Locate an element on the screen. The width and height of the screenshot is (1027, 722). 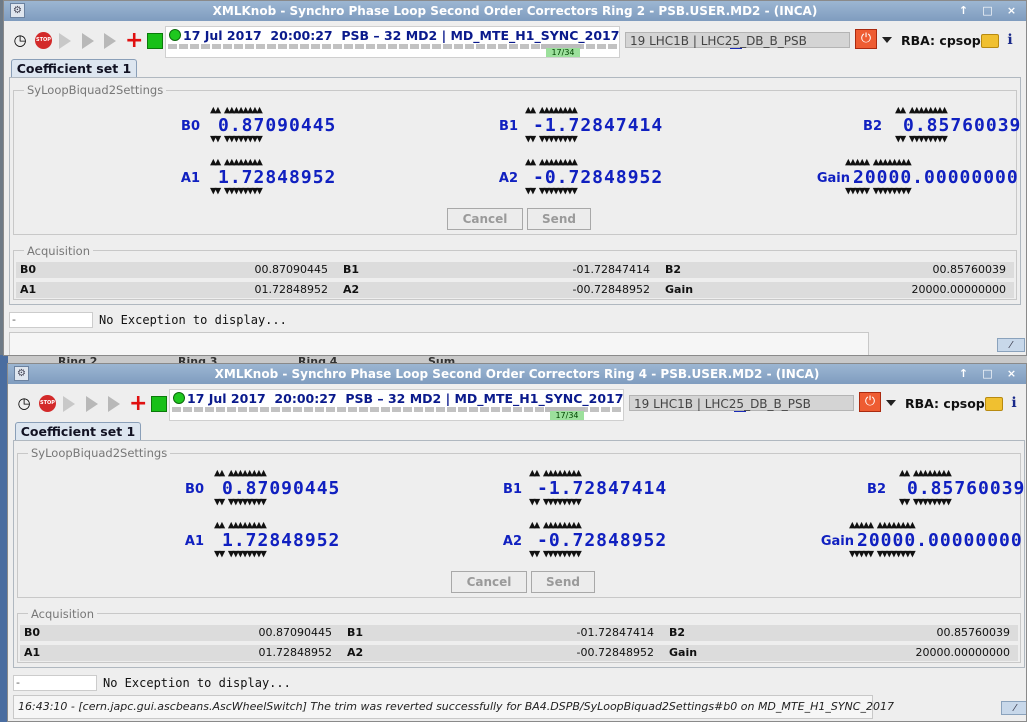
knob-label: Gain is located at coordinates (837, 541).